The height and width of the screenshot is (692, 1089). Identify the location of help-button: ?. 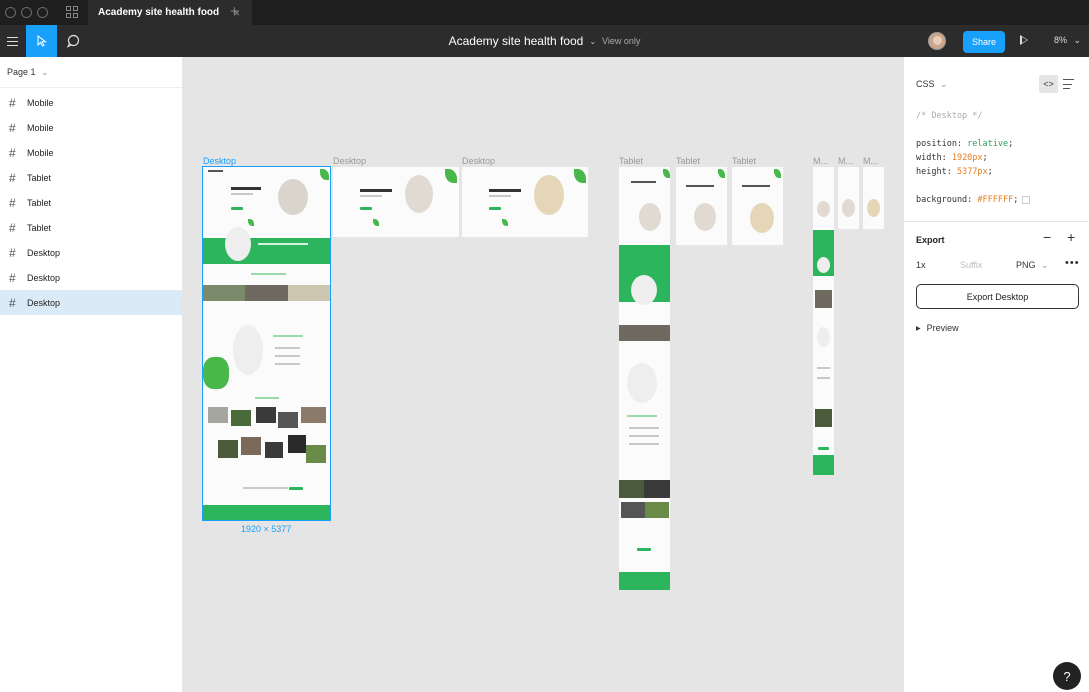
(1067, 676).